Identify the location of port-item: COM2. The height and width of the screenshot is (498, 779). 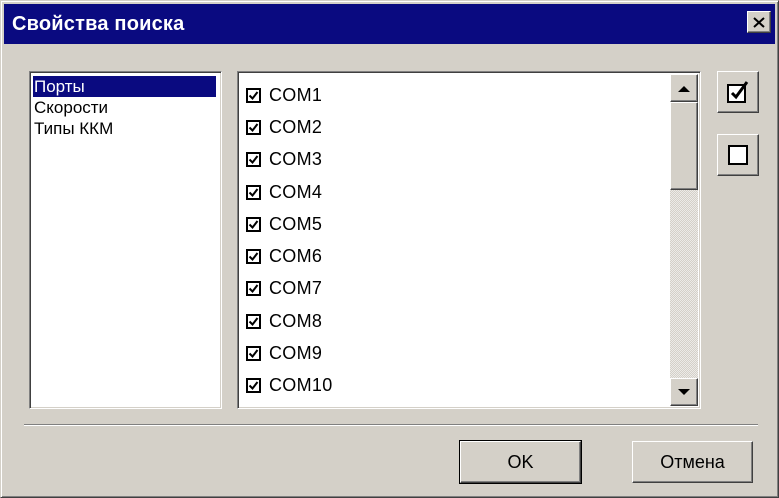
(289, 127).